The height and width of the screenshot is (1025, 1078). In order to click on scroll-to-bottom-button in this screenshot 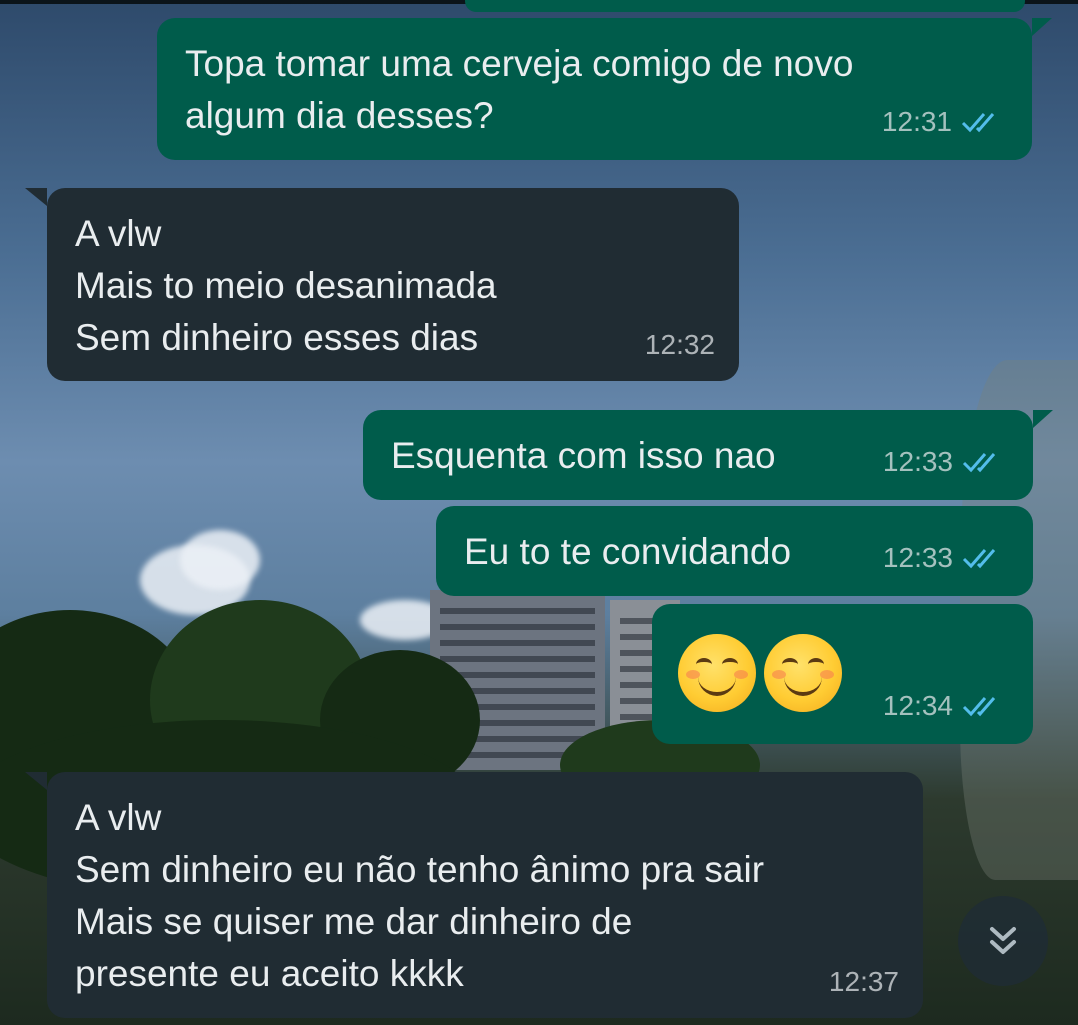, I will do `click(1003, 941)`.